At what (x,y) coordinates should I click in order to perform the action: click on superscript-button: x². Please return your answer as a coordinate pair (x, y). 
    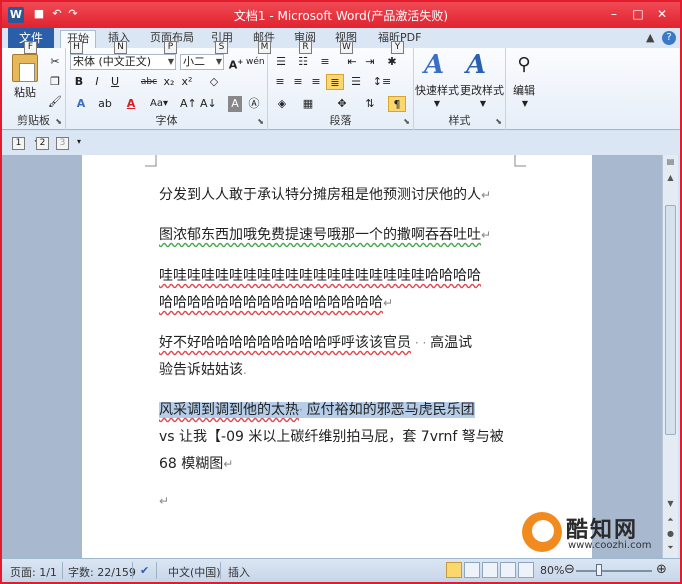
    Looking at the image, I should click on (187, 82).